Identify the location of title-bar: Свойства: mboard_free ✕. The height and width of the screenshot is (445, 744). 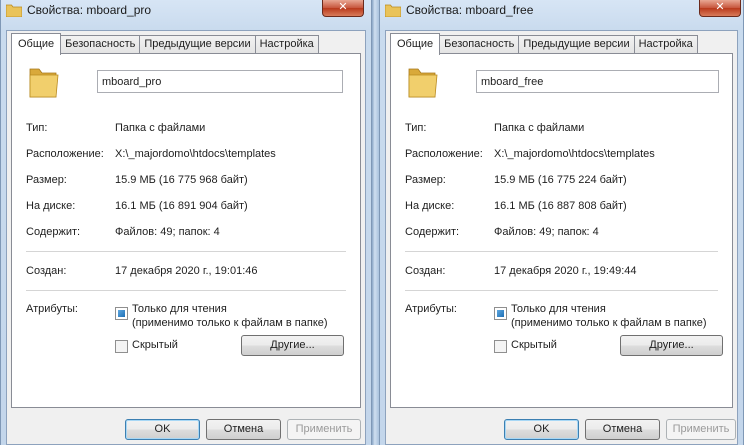
(561, 11).